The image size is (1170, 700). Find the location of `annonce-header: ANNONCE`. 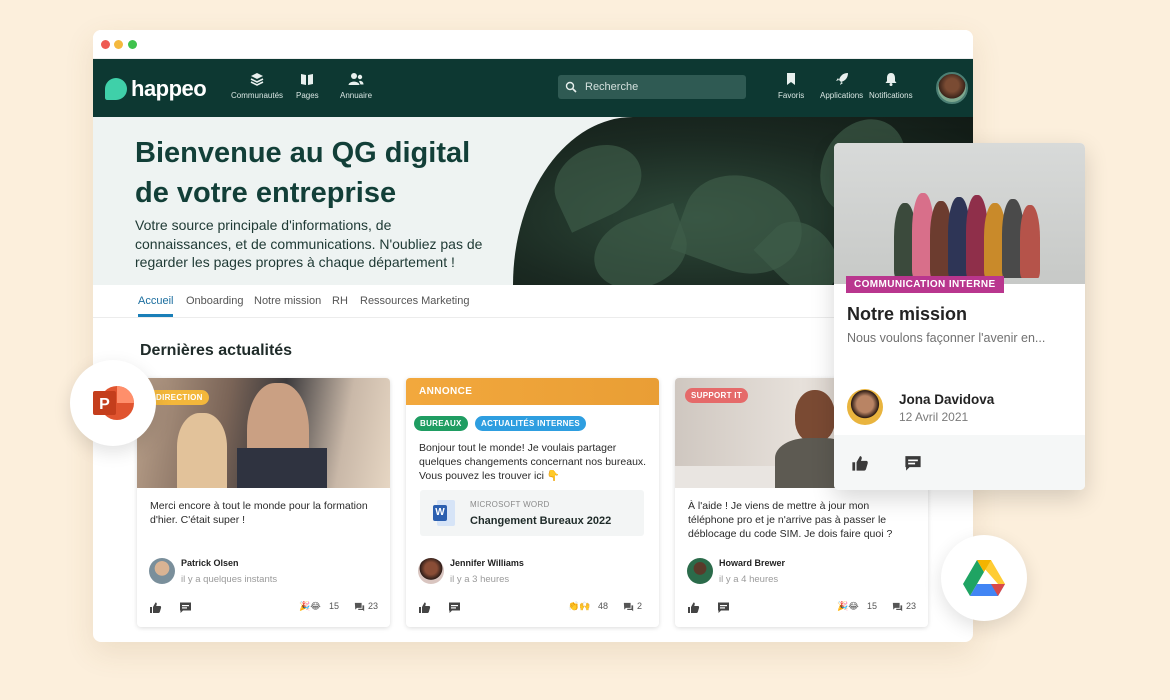

annonce-header: ANNONCE is located at coordinates (532, 391).